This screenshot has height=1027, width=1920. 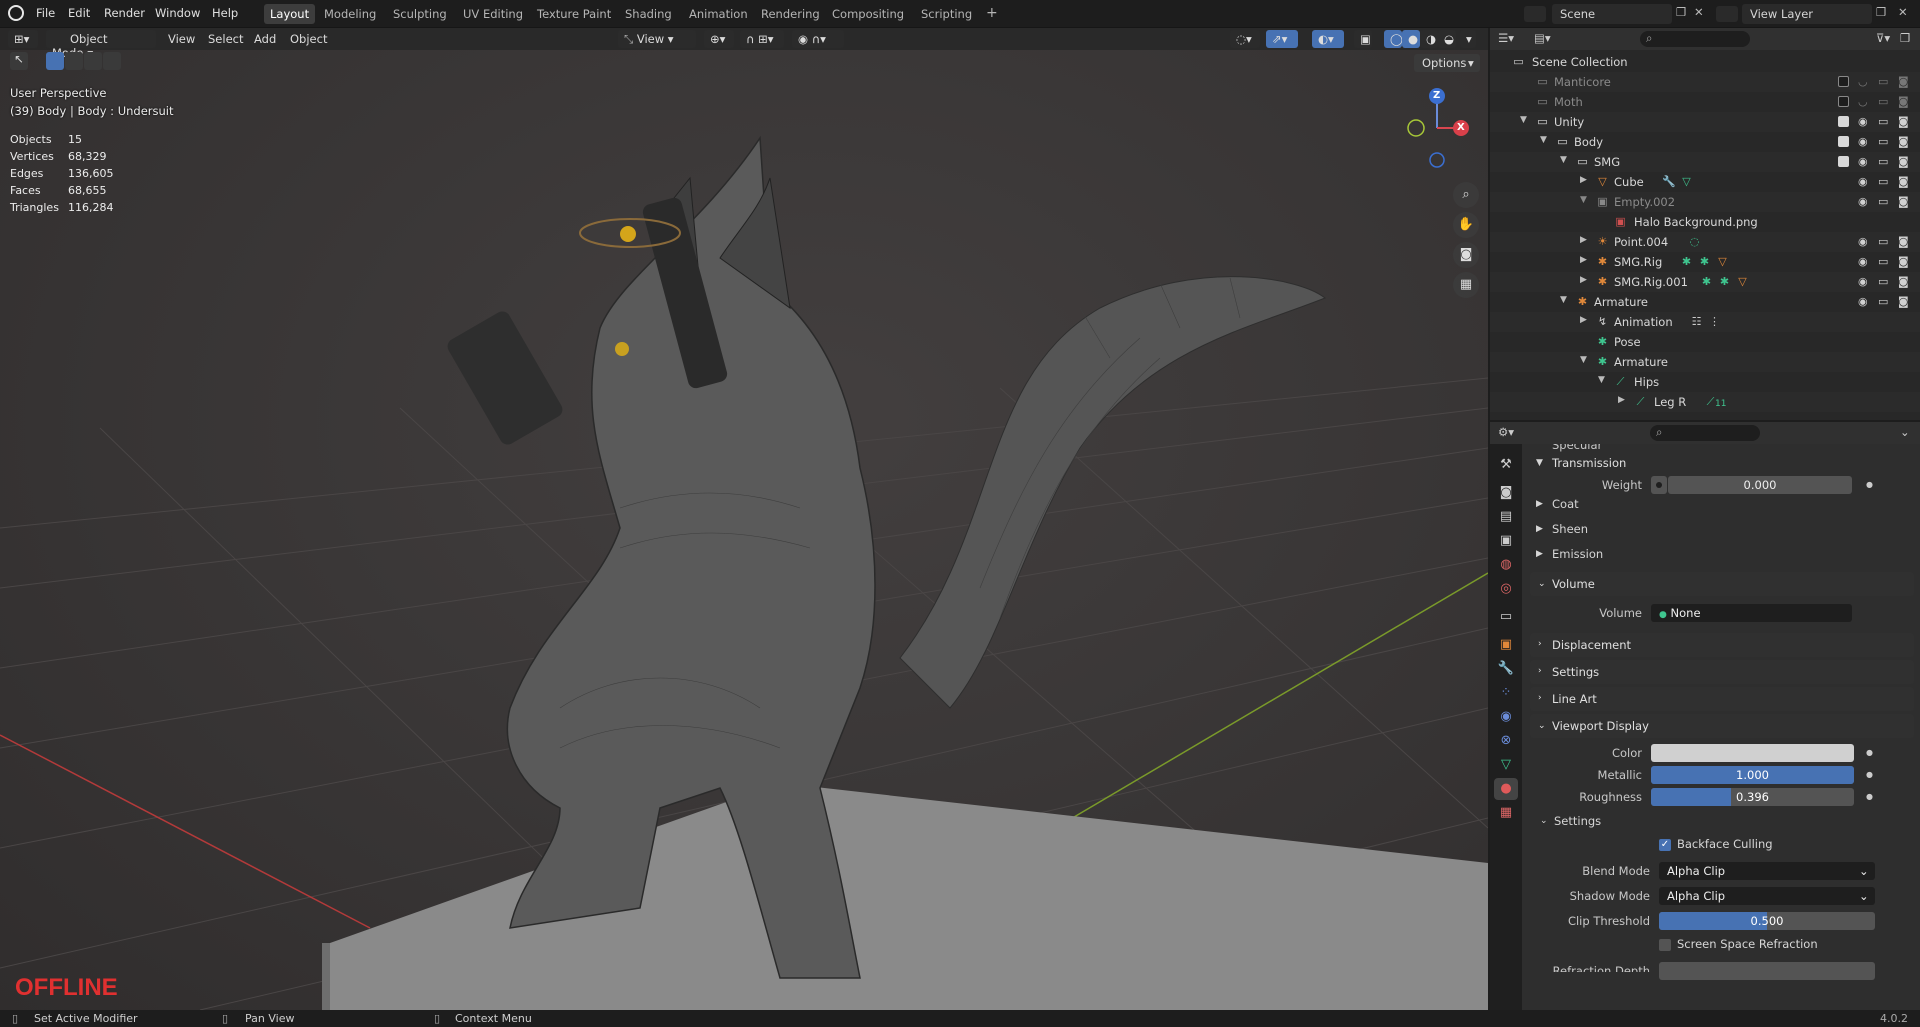 I want to click on settings-panel-header: › Settings, so click(x=1722, y=672).